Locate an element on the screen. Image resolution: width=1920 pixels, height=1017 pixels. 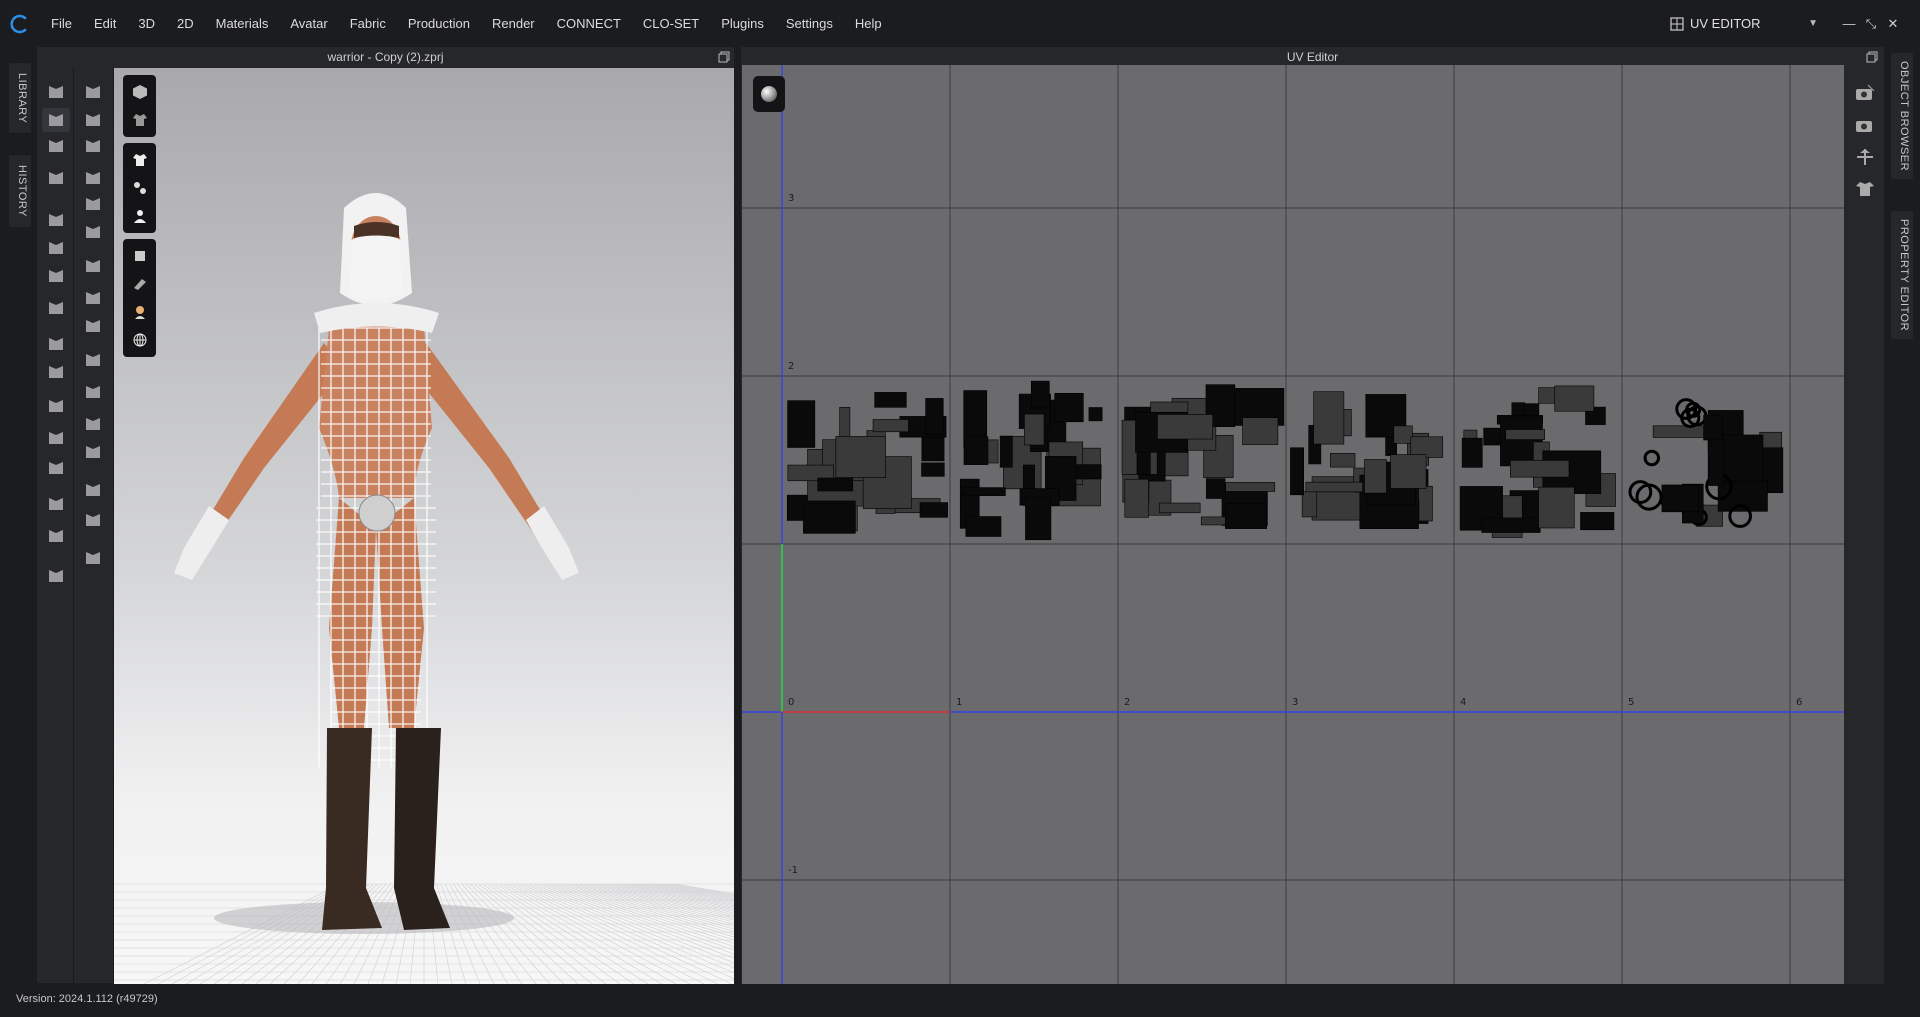
select-icon is located at coordinates (56, 92).